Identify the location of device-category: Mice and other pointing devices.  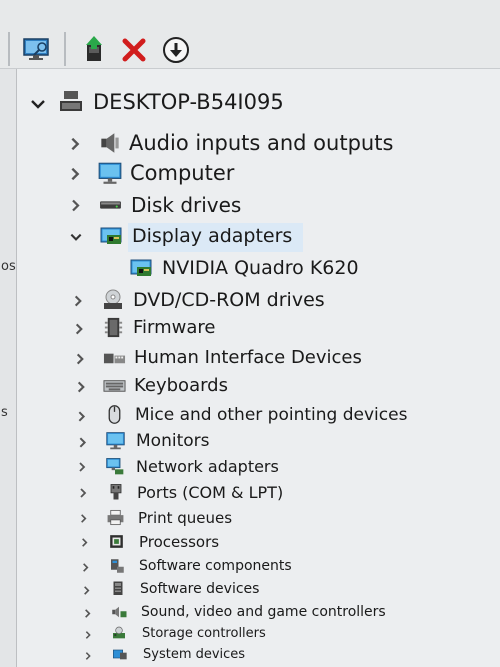
(271, 415).